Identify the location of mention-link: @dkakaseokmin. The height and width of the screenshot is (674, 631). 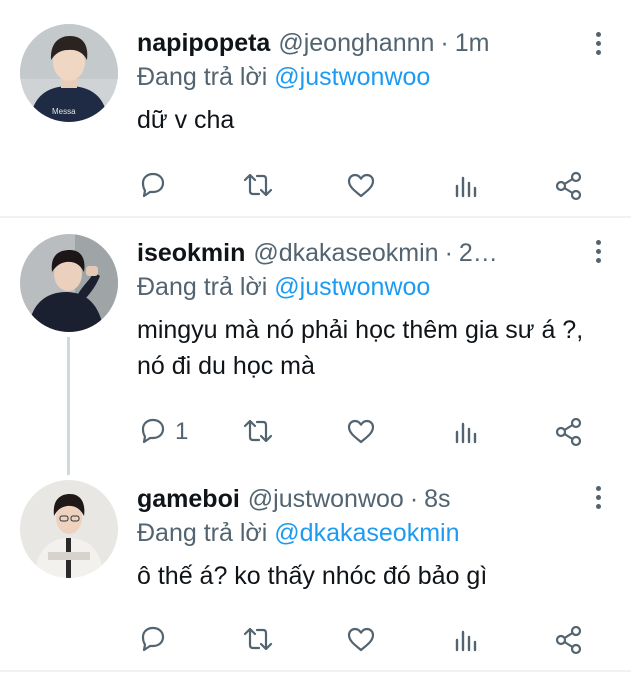
(366, 533).